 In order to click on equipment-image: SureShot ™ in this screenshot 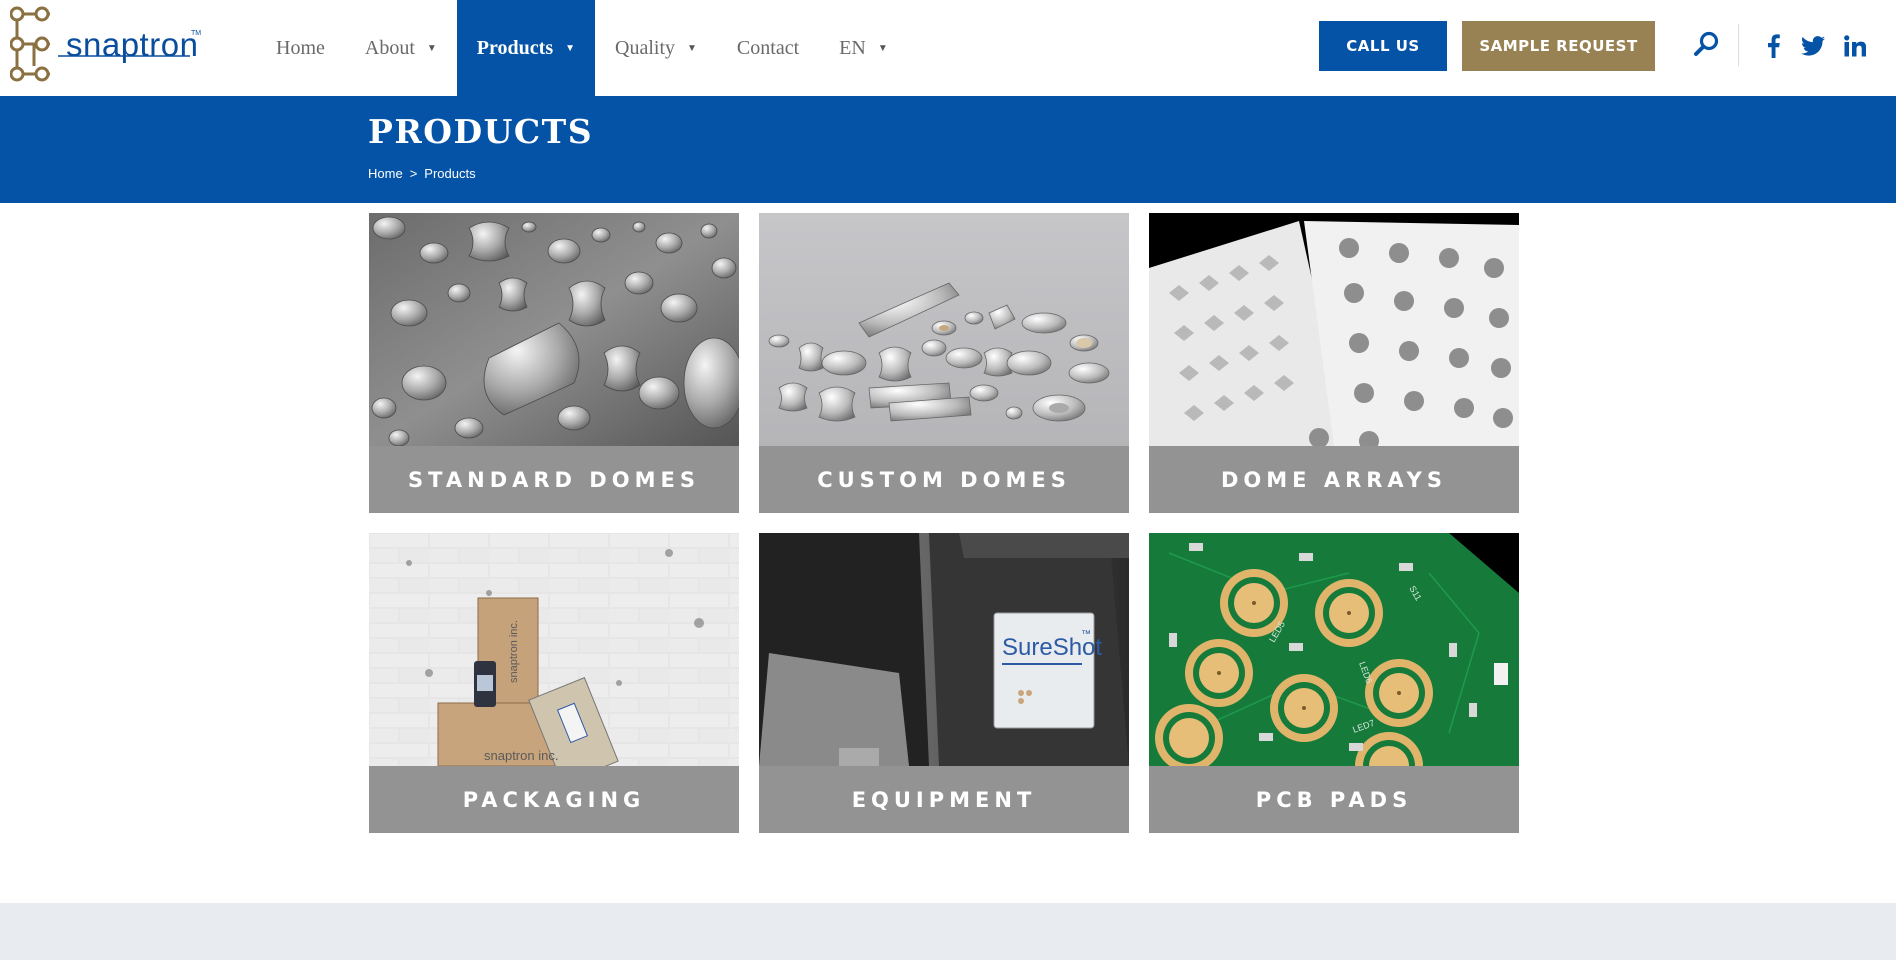, I will do `click(944, 649)`.